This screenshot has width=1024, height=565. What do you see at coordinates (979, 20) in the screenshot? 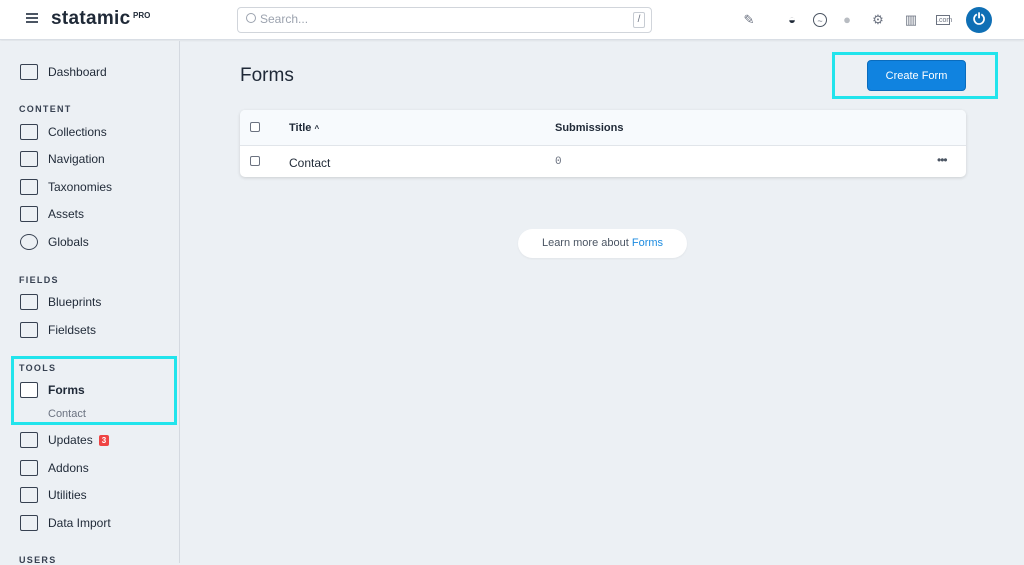
I see `avatar: ⏻` at bounding box center [979, 20].